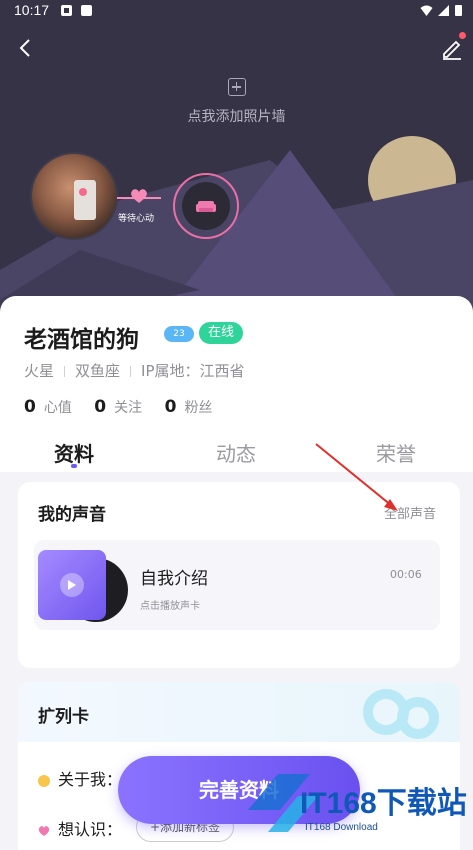 Image resolution: width=473 pixels, height=850 pixels. What do you see at coordinates (174, 579) in the screenshot?
I see `voice-item-name: 自我介绍` at bounding box center [174, 579].